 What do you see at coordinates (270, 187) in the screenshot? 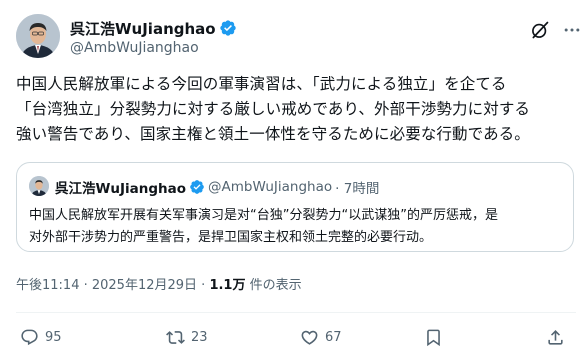
I see `quoted-author-handle: @AmbWuJianghao` at bounding box center [270, 187].